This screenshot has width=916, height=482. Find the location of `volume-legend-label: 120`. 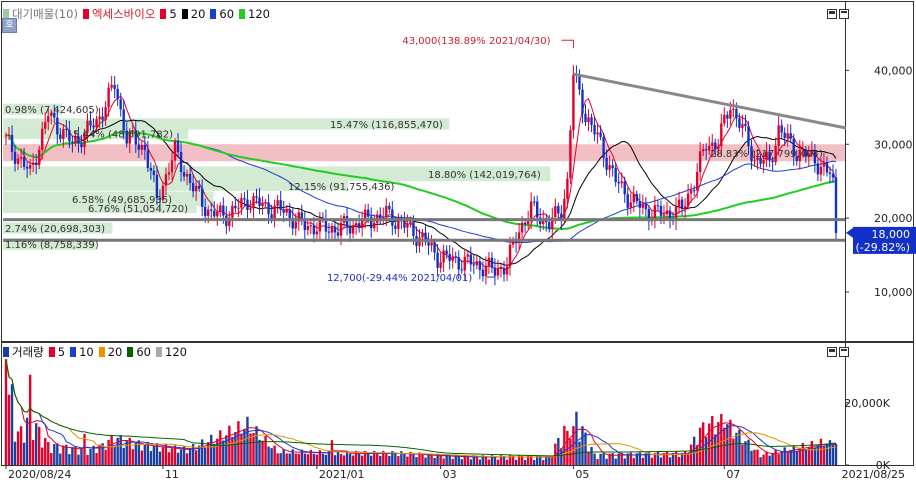

volume-legend-label: 120 is located at coordinates (176, 352).